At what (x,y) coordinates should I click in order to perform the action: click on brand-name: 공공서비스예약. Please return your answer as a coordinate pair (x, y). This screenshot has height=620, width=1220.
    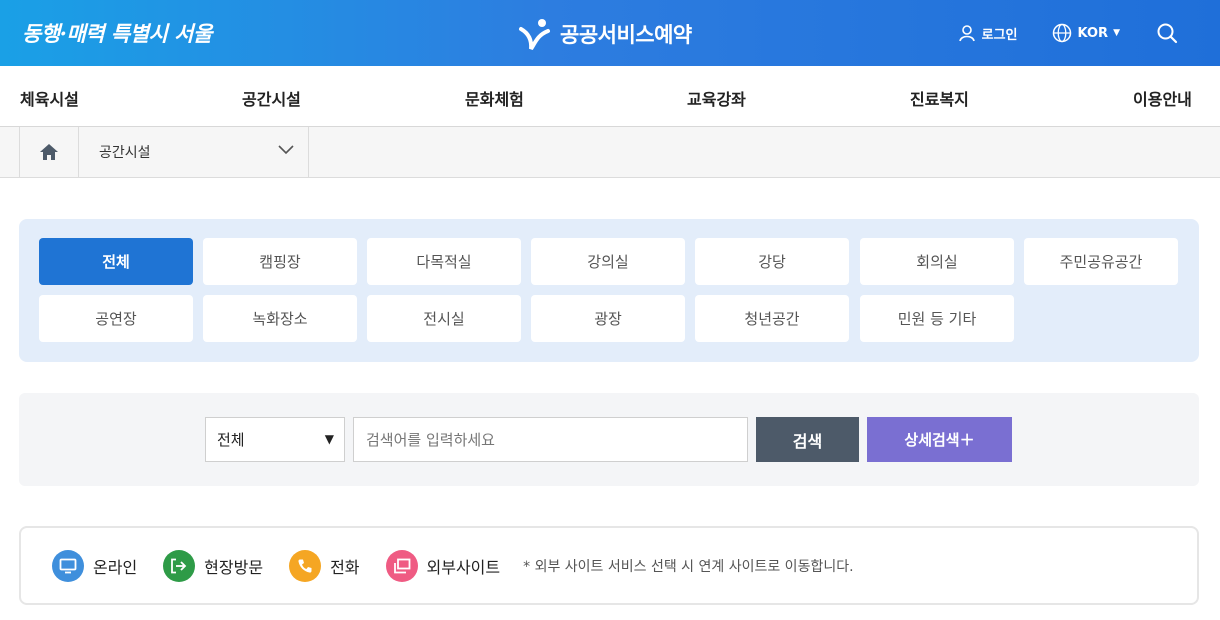
    Looking at the image, I should click on (626, 35).